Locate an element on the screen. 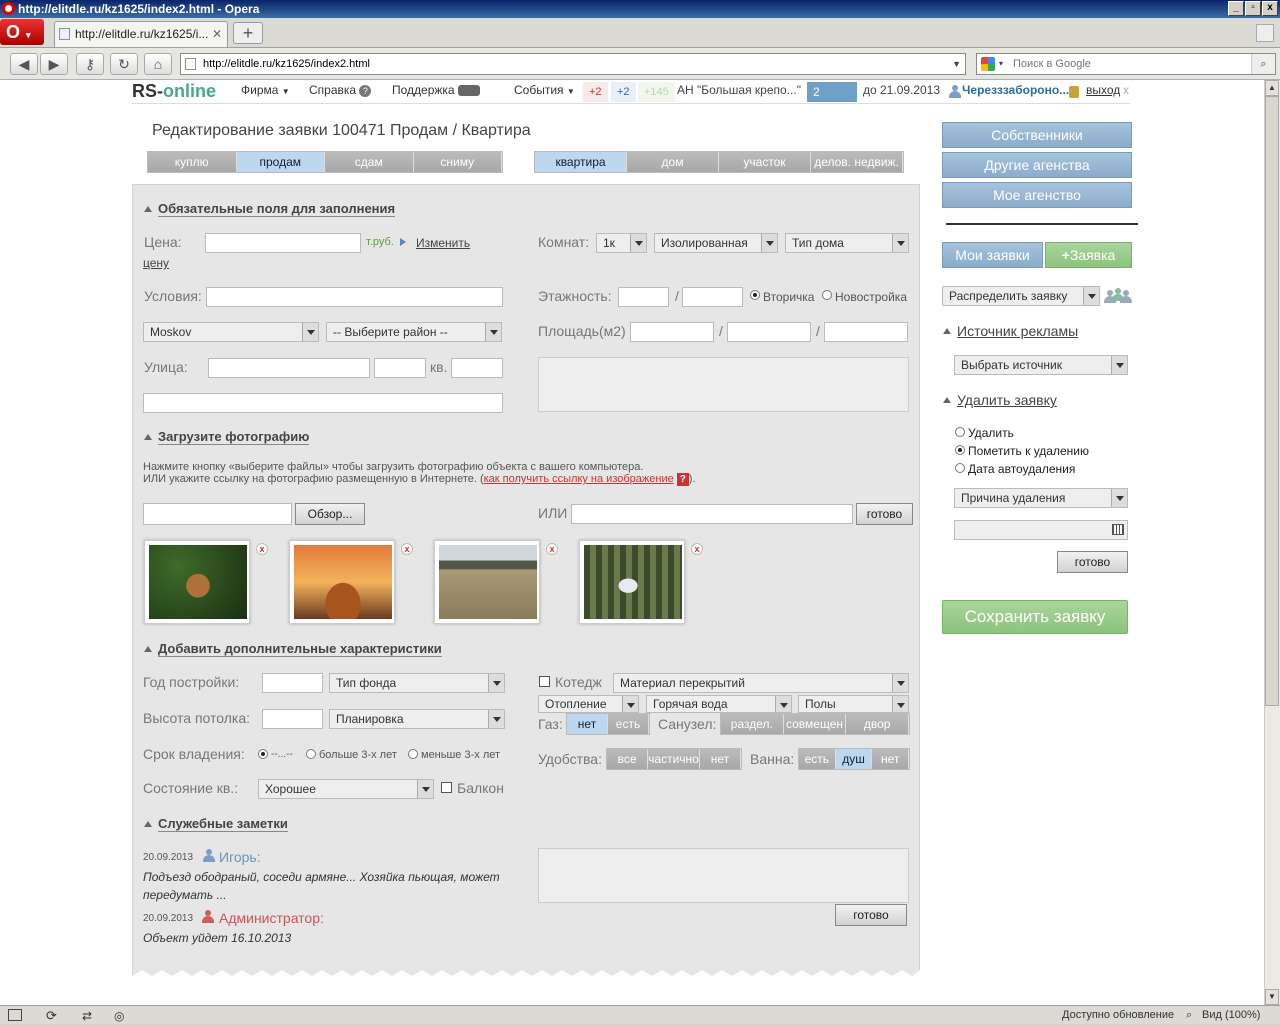 The width and height of the screenshot is (1280, 1025). update-available-text: Доступно обновление is located at coordinates (1118, 1015).